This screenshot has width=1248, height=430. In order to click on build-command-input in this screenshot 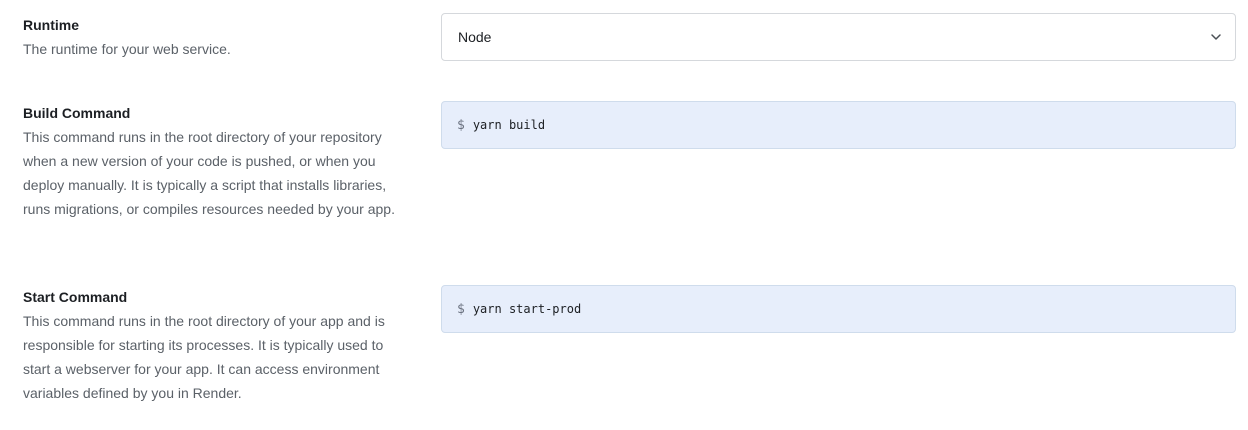, I will do `click(853, 125)`.